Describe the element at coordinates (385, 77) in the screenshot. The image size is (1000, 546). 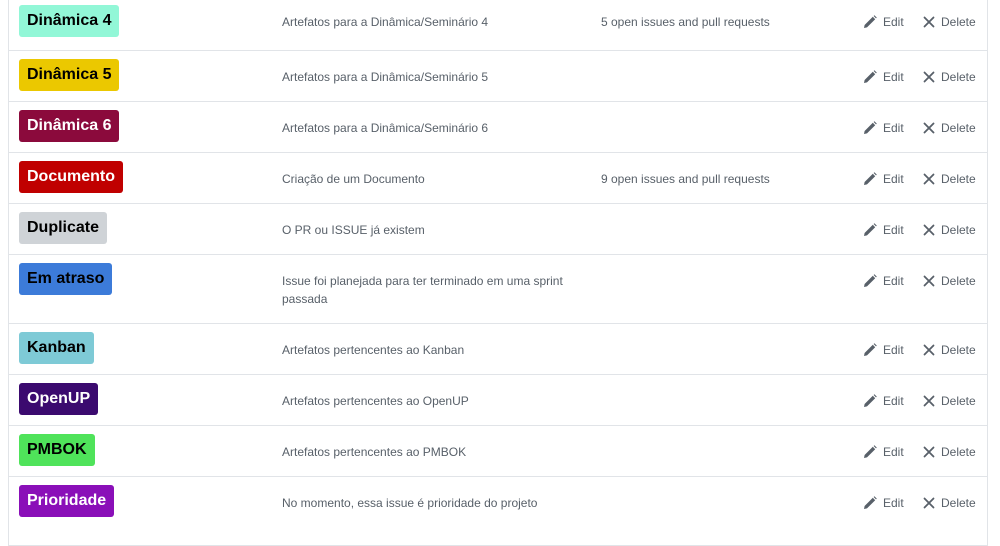
I see `label-description: Artefatos para a Dinâmica/Seminário 5` at that location.